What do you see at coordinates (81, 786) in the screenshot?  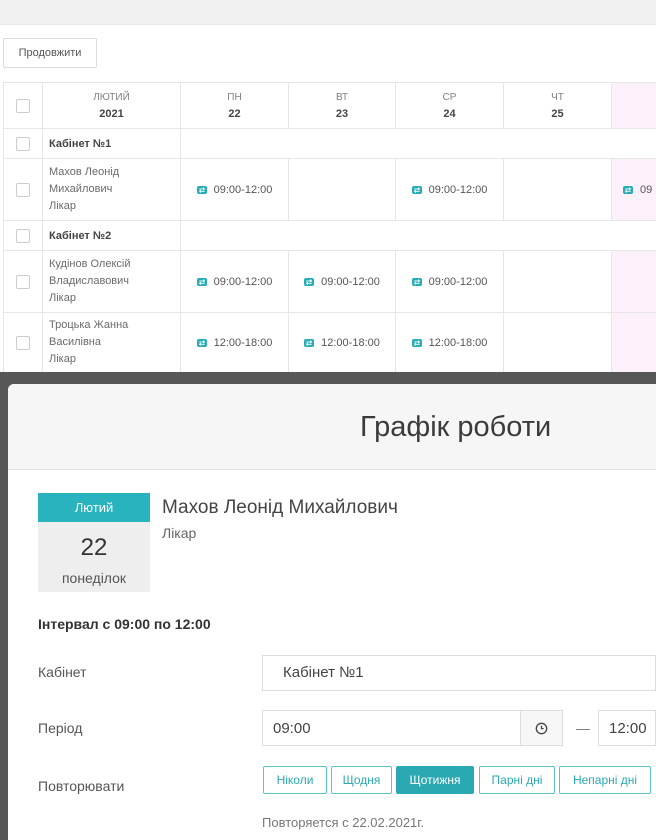 I see `repeat-label: Повторювати` at bounding box center [81, 786].